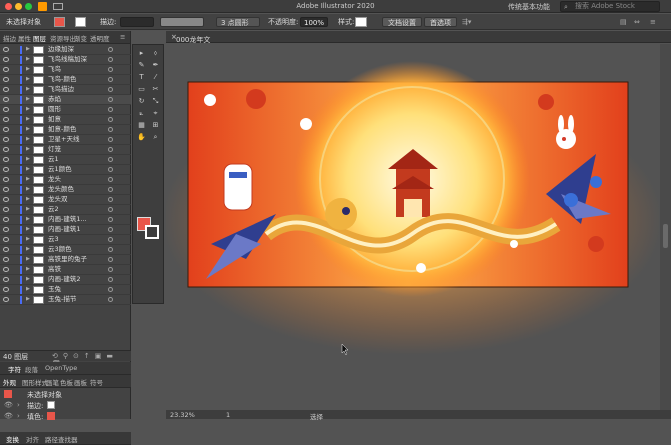 Image resolution: width=671 pixels, height=445 pixels. Describe the element at coordinates (61, 368) in the screenshot. I see `tab-opentype: OpenType` at that location.